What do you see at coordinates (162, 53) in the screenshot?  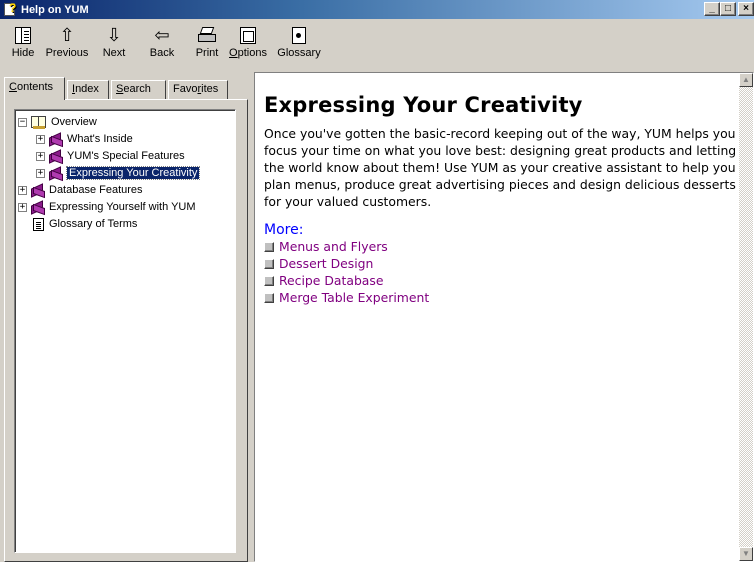 I see `back-label: Back` at bounding box center [162, 53].